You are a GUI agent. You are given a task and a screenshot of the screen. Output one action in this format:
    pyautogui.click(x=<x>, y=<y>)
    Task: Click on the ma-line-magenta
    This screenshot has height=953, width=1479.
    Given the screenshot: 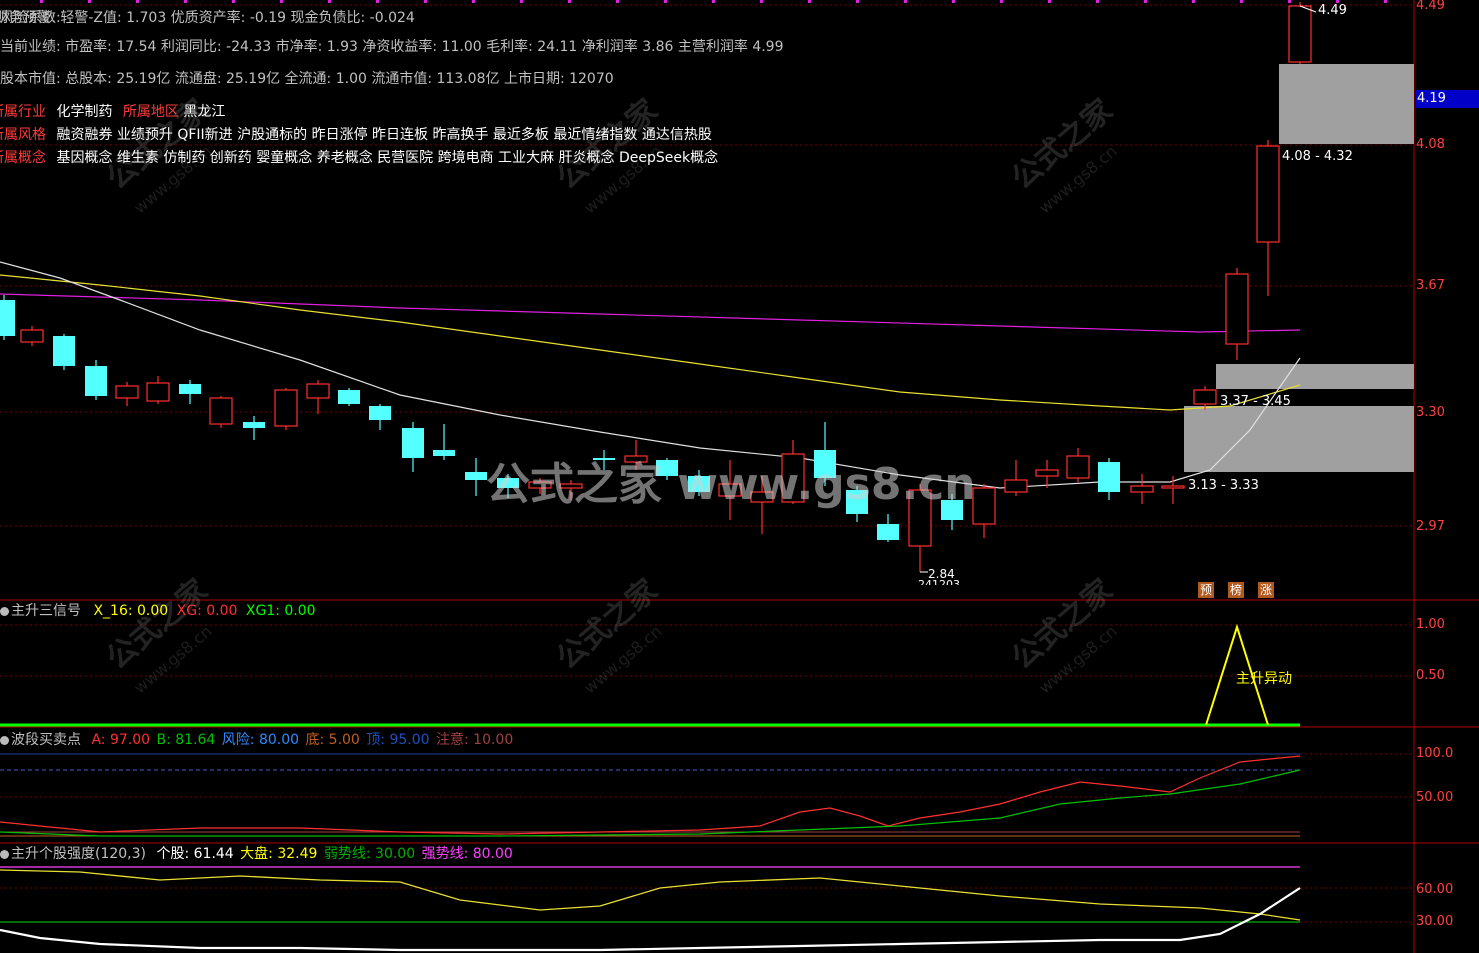 What is the action you would take?
    pyautogui.click(x=650, y=313)
    